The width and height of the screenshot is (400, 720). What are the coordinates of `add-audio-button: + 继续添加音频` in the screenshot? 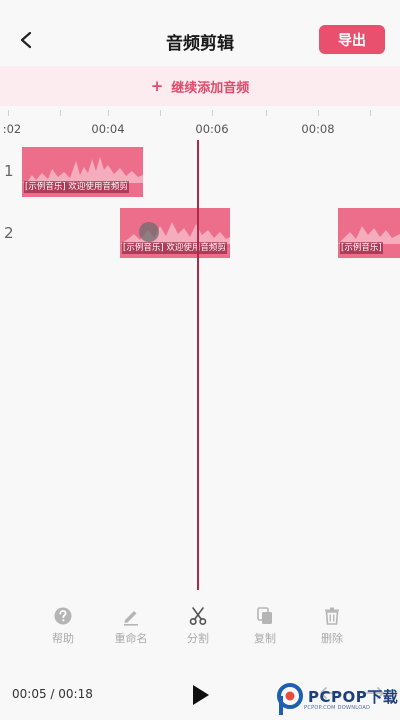 It's located at (200, 86).